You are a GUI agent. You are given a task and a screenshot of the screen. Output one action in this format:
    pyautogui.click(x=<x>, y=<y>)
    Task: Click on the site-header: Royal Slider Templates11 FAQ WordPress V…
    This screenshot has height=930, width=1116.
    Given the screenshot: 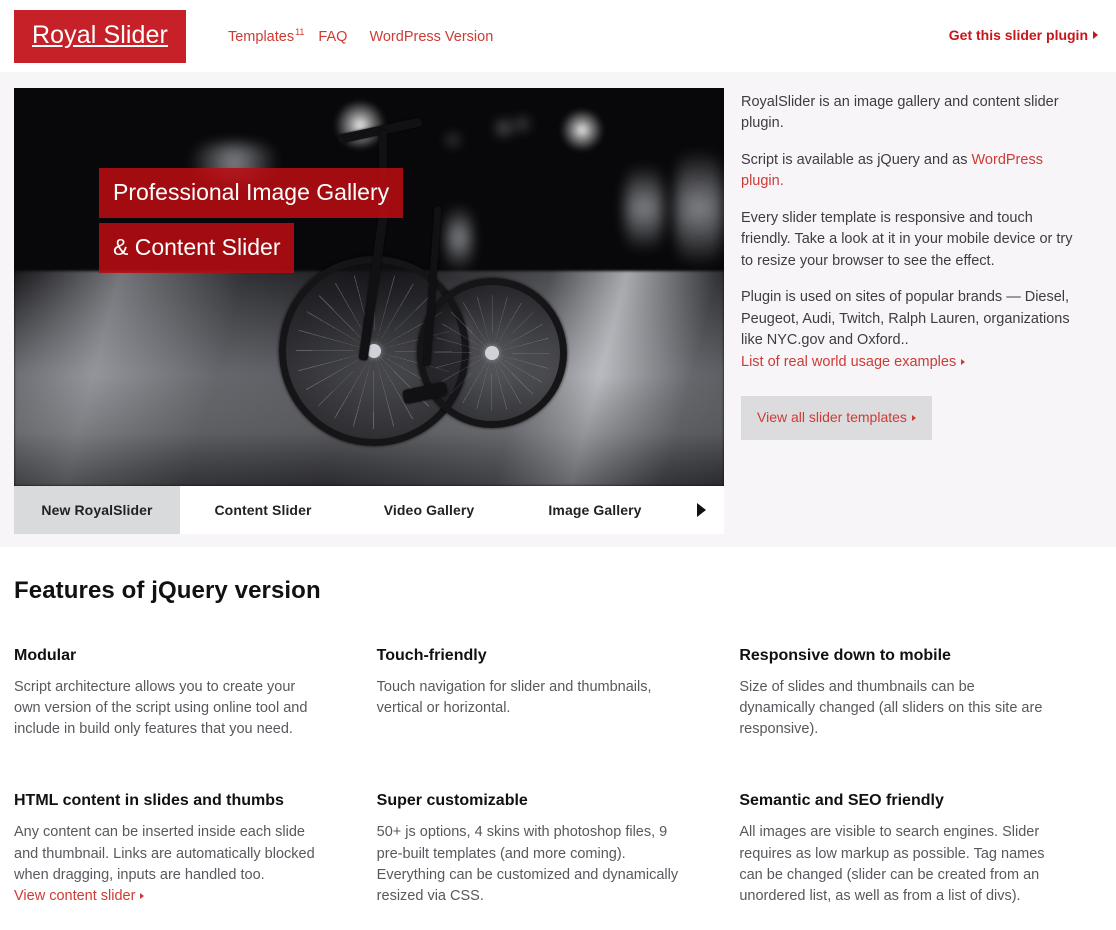 What is the action you would take?
    pyautogui.click(x=558, y=36)
    